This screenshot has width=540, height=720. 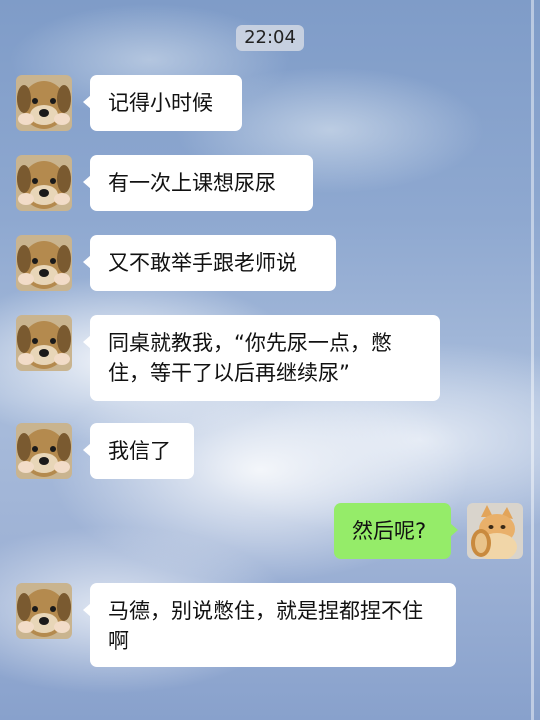 I want to click on scrollbar, so click(x=532, y=360).